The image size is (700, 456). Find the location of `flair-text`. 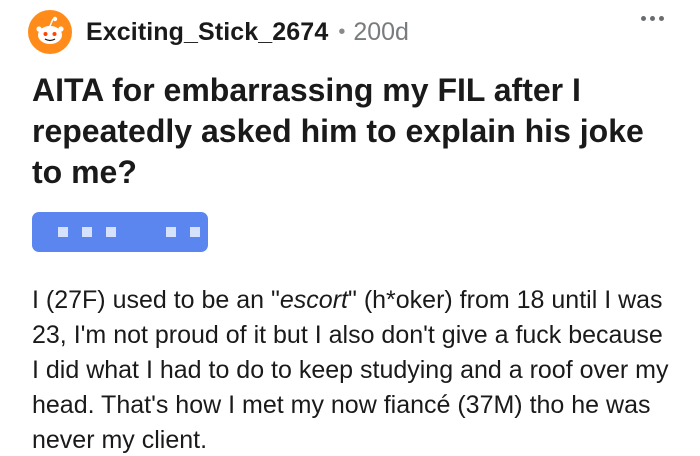

flair-text is located at coordinates (120, 232).